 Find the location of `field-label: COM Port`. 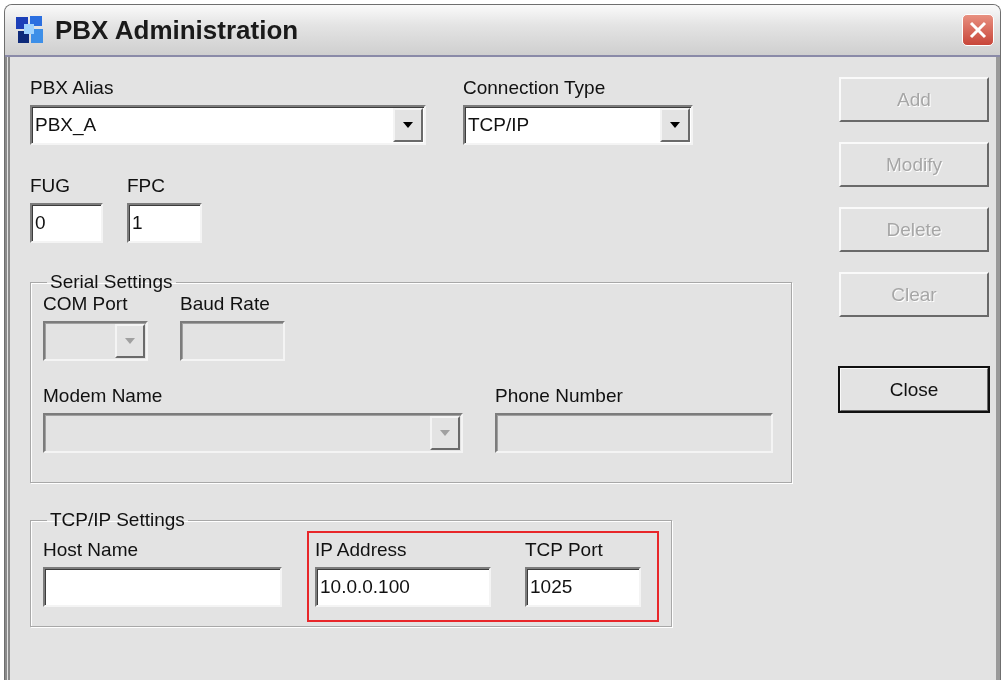

field-label: COM Port is located at coordinates (86, 304).